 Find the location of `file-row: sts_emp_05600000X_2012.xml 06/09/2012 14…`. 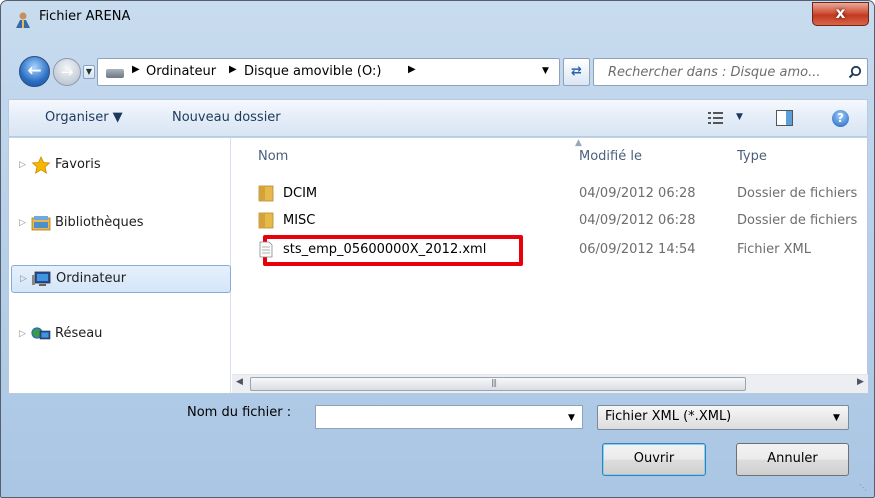

file-row: sts_emp_05600000X_2012.xml 06/09/2012 14… is located at coordinates (560, 250).